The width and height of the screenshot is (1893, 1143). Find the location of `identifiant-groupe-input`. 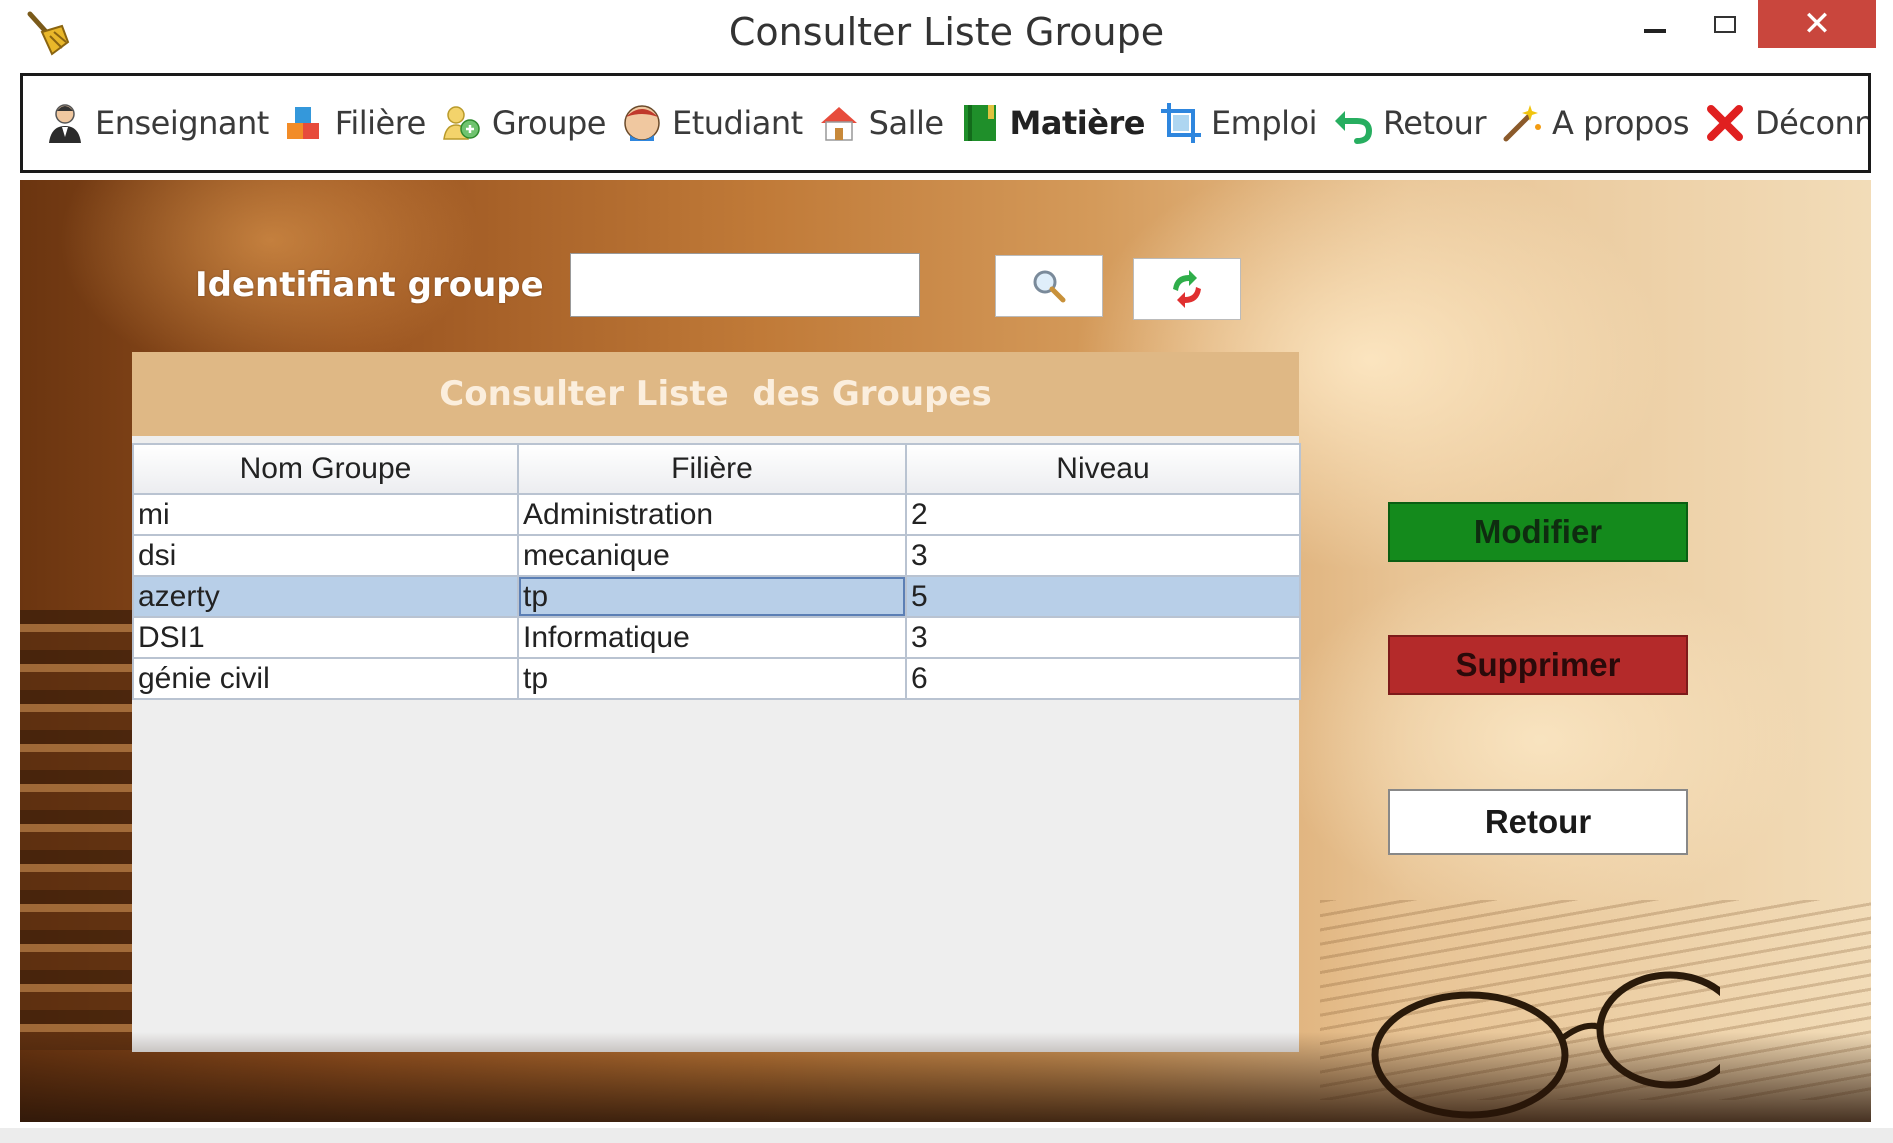

identifiant-groupe-input is located at coordinates (745, 285).